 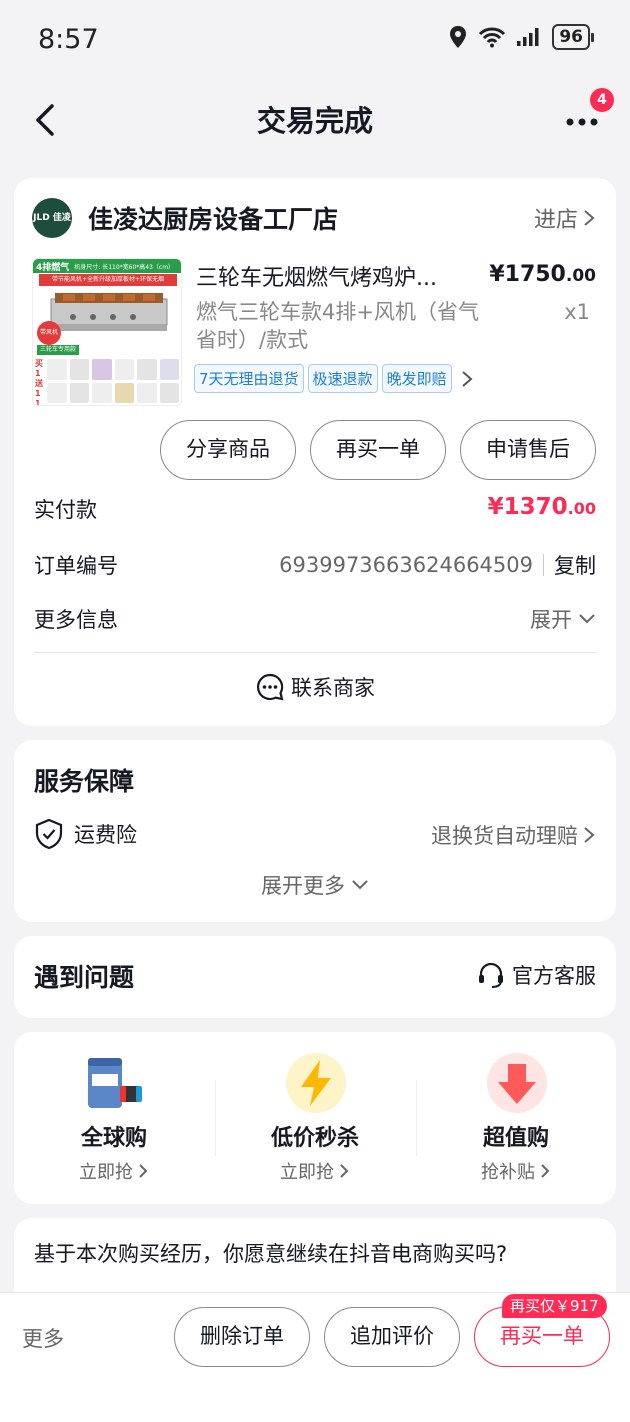 What do you see at coordinates (228, 450) in the screenshot?
I see `share-product-button: 分享商品` at bounding box center [228, 450].